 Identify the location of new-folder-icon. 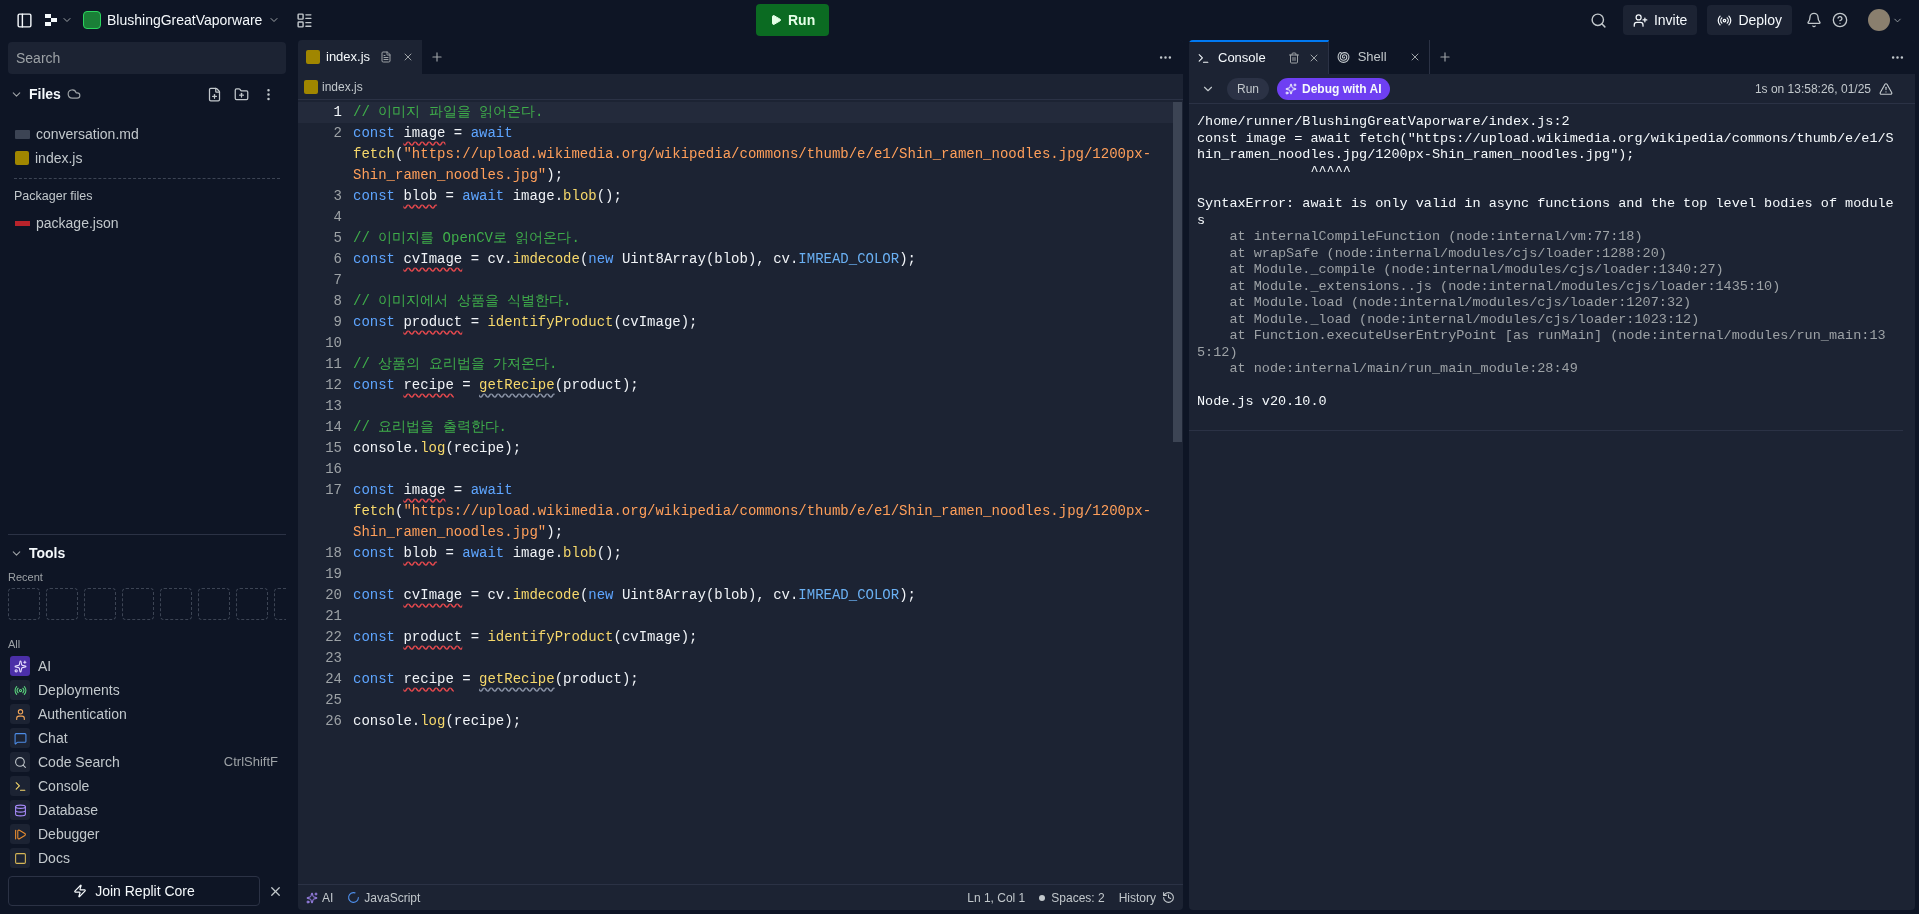
(241, 94).